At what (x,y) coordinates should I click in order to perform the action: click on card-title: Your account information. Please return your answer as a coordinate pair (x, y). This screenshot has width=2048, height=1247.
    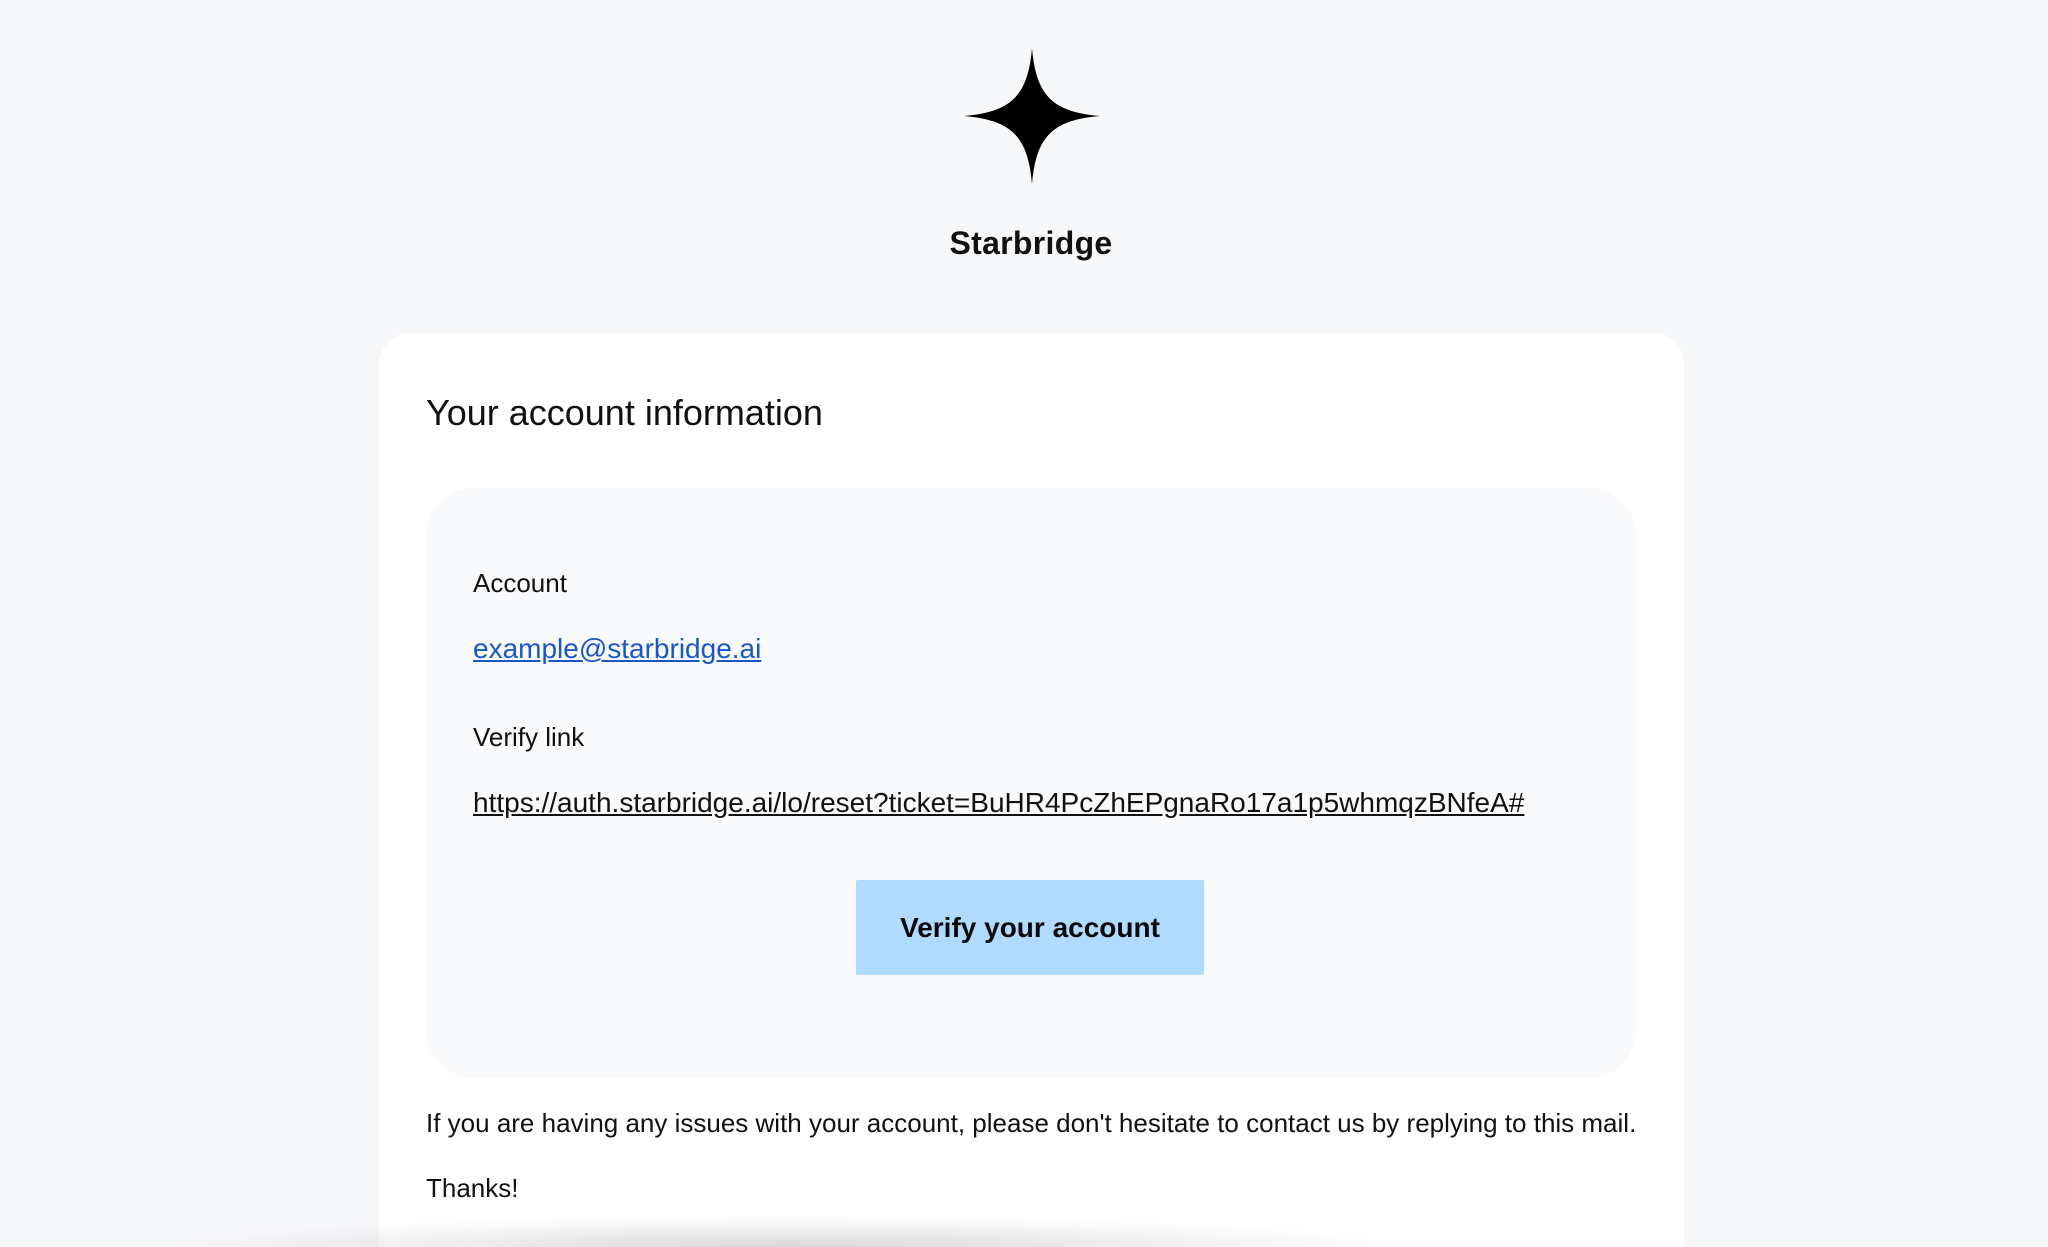
    Looking at the image, I should click on (624, 412).